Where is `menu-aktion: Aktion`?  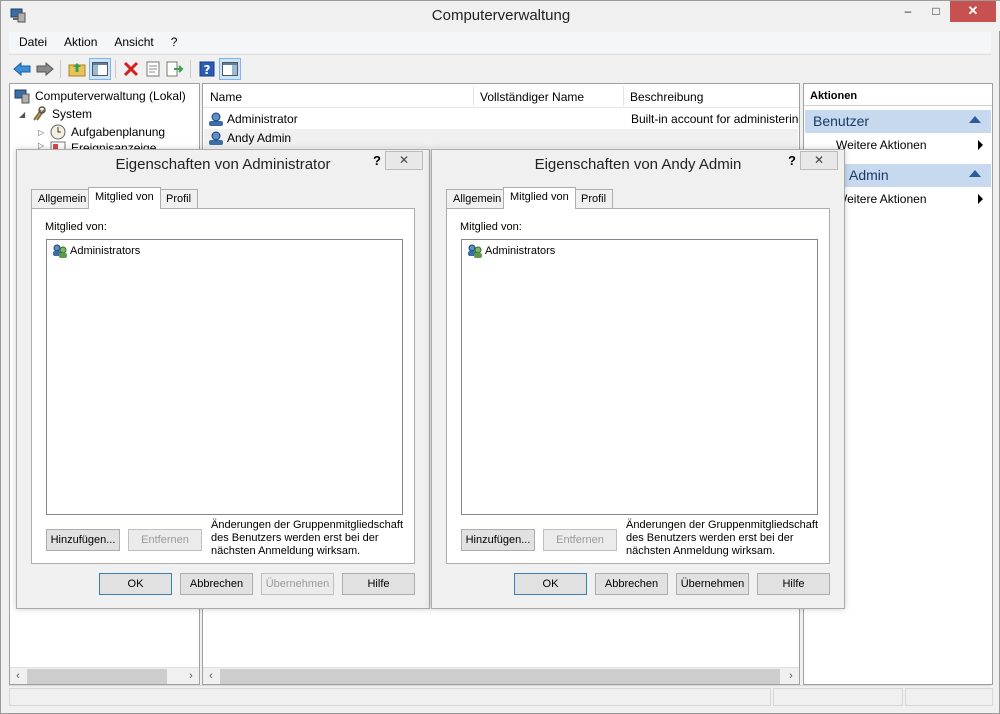 menu-aktion: Aktion is located at coordinates (79, 40).